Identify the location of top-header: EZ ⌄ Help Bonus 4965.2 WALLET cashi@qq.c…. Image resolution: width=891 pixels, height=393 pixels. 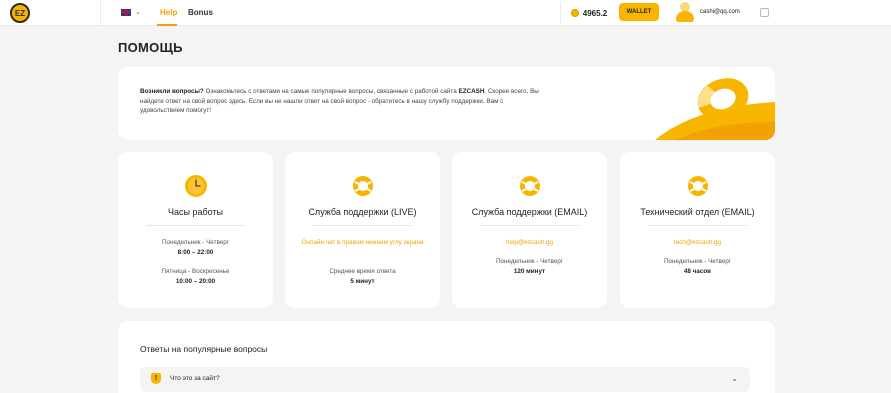
(445, 13).